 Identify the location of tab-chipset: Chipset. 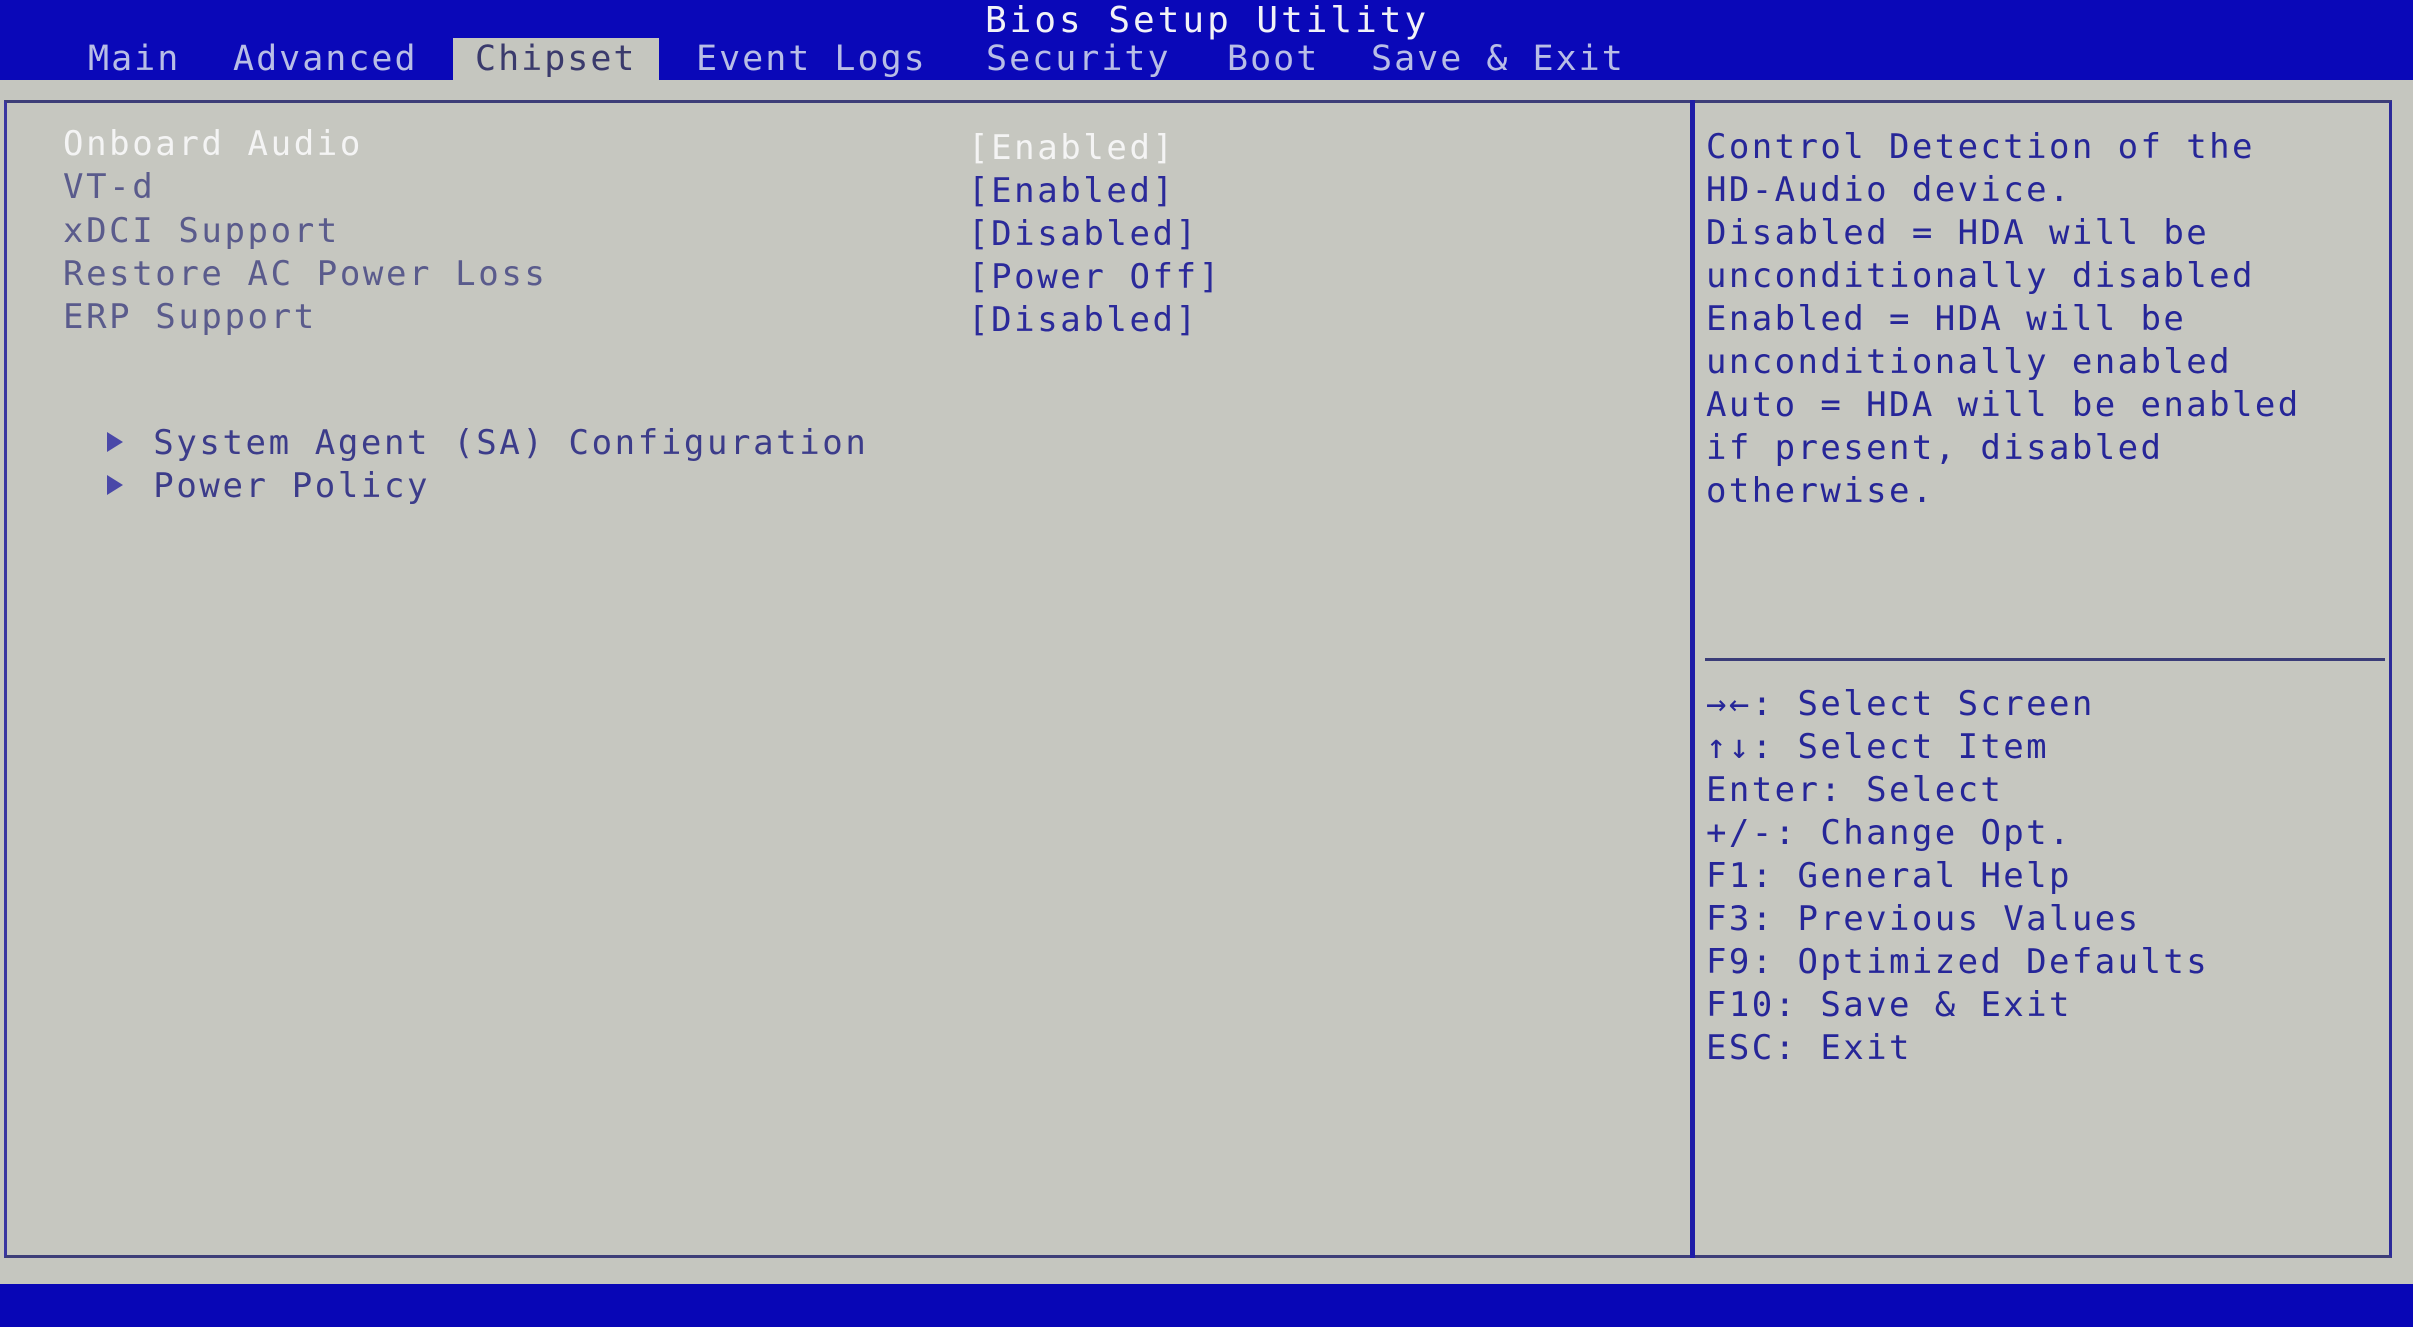
(556, 59).